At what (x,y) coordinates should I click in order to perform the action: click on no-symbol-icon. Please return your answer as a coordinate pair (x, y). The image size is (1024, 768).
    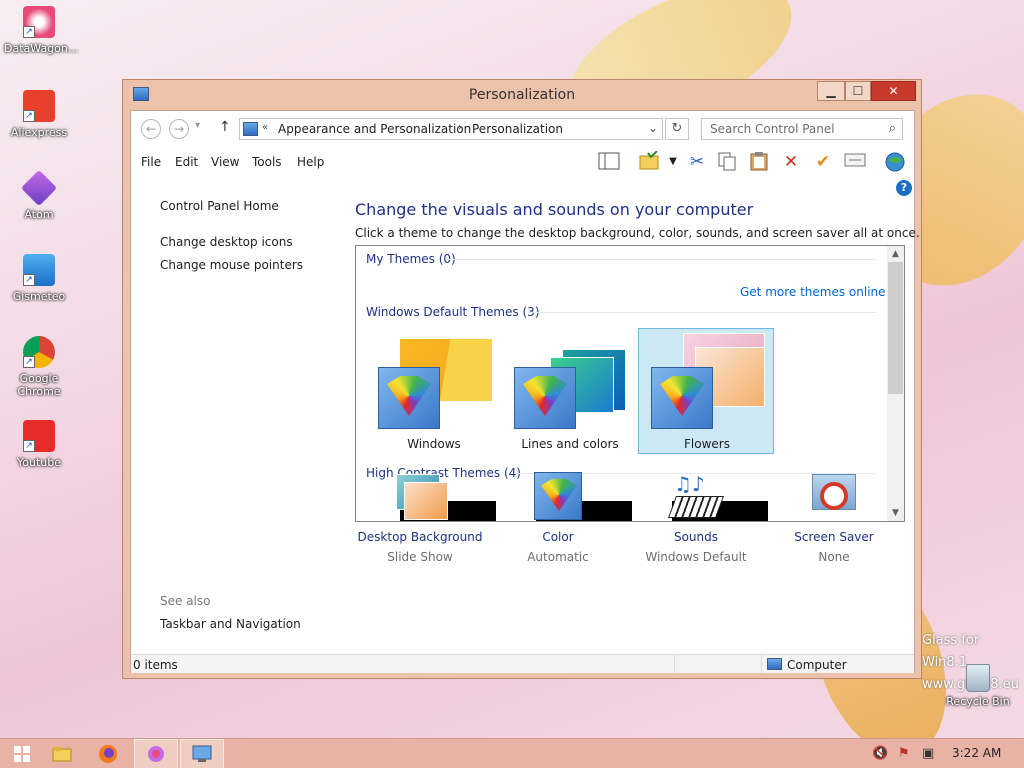
    Looking at the image, I should click on (834, 496).